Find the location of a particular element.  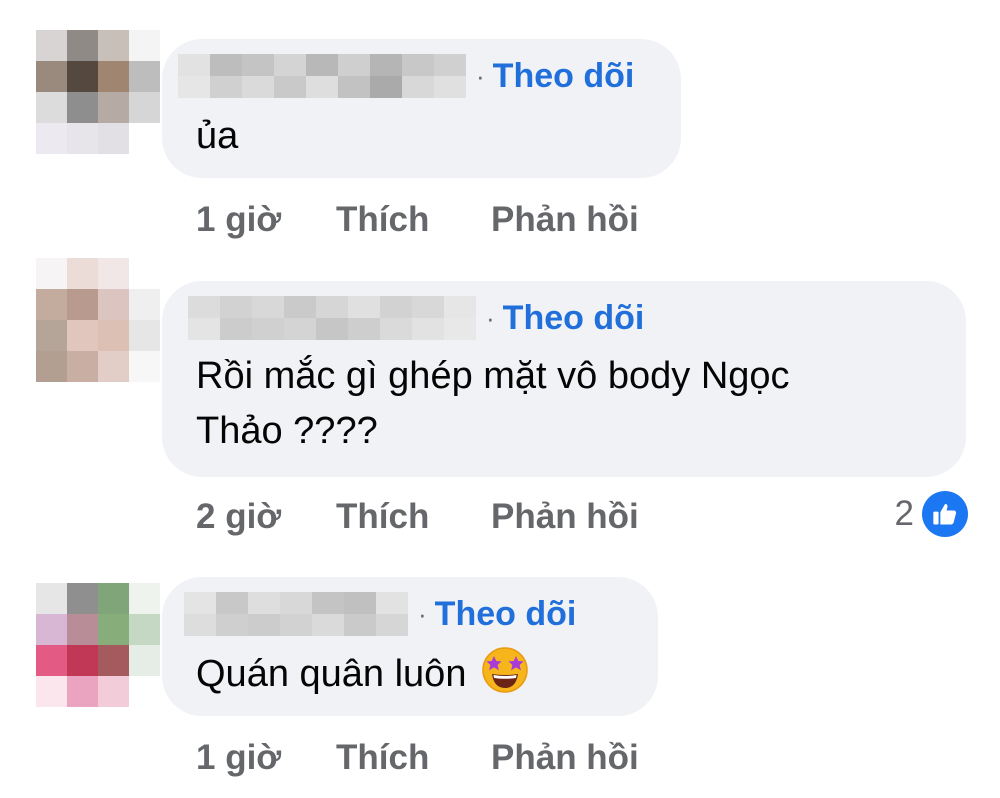

comment-text-line-1: Rồi mắc gì ghép mặt vô body Ngọc is located at coordinates (493, 376).